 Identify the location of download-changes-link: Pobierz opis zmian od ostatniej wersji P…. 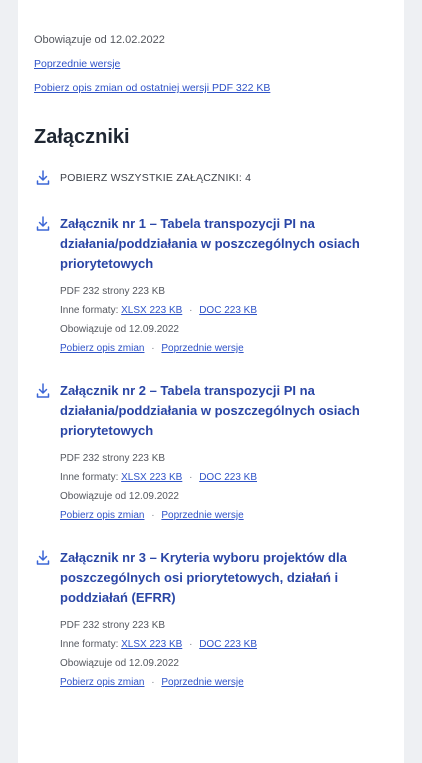
(219, 88).